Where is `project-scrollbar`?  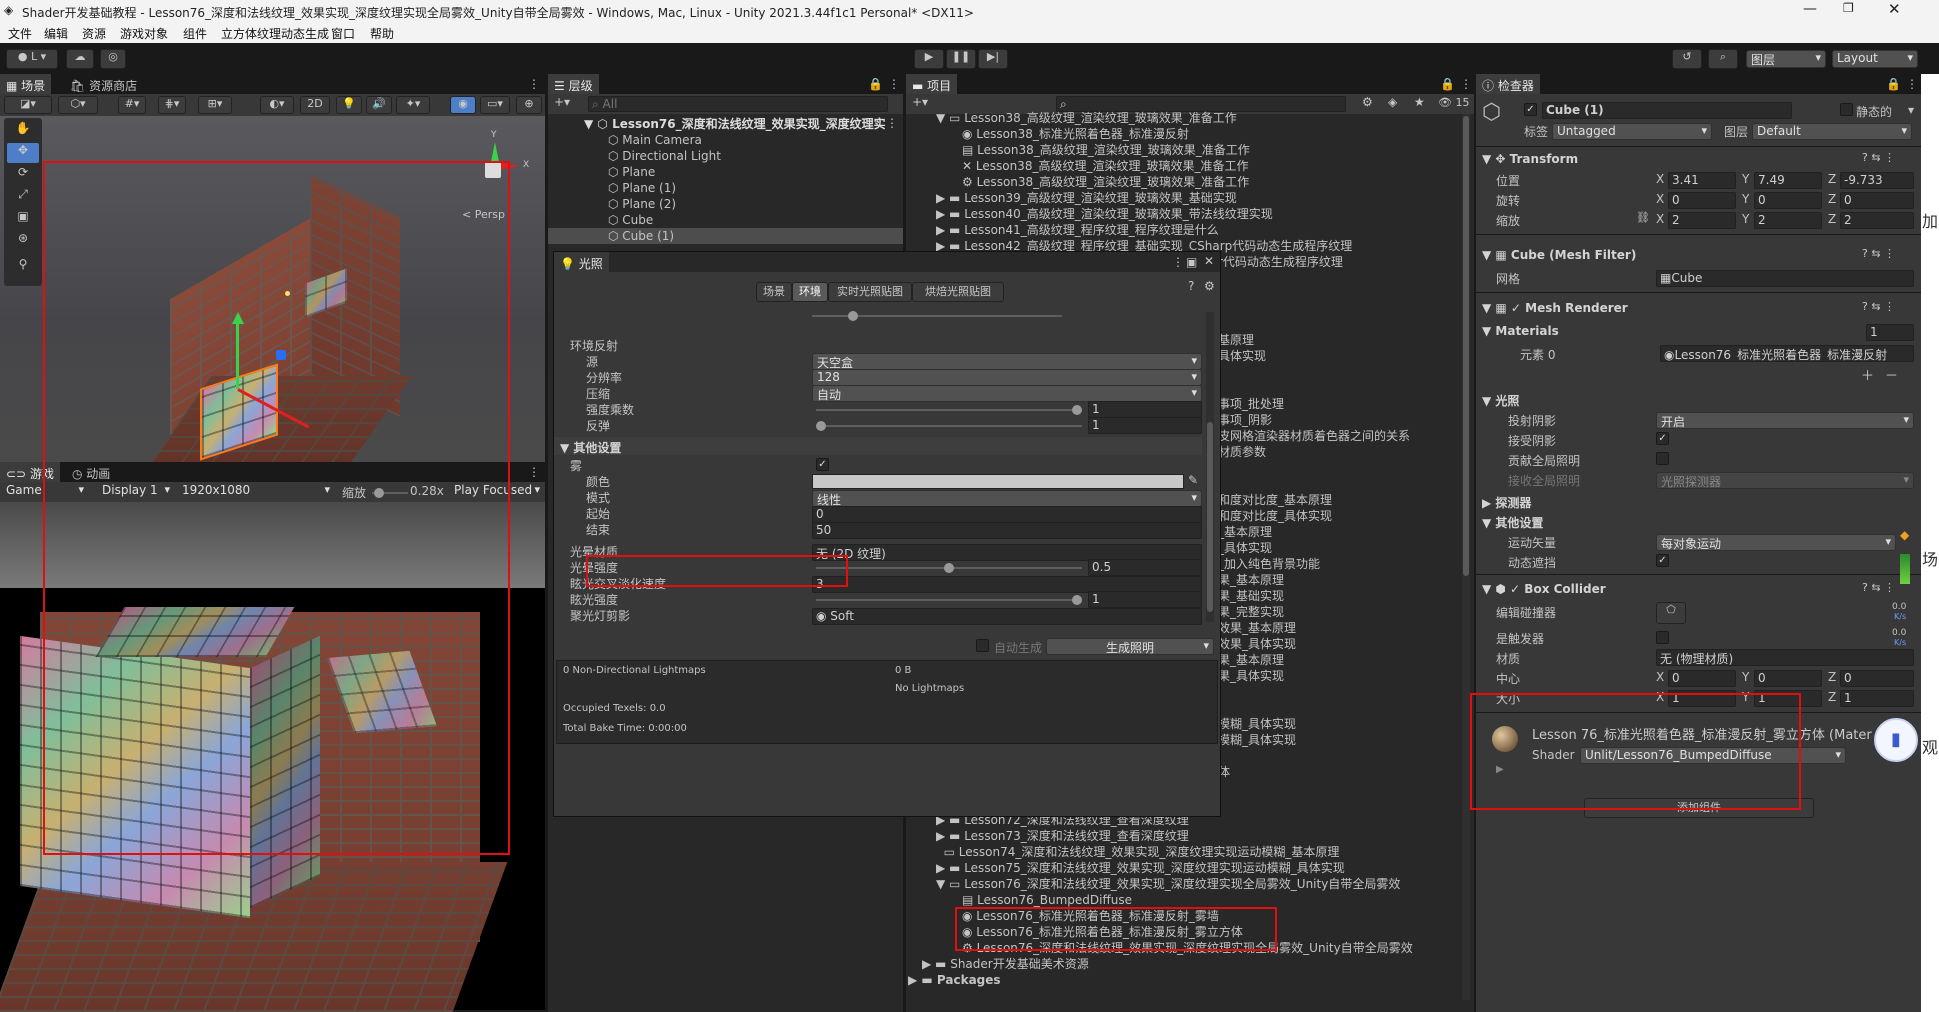 project-scrollbar is located at coordinates (1466, 557).